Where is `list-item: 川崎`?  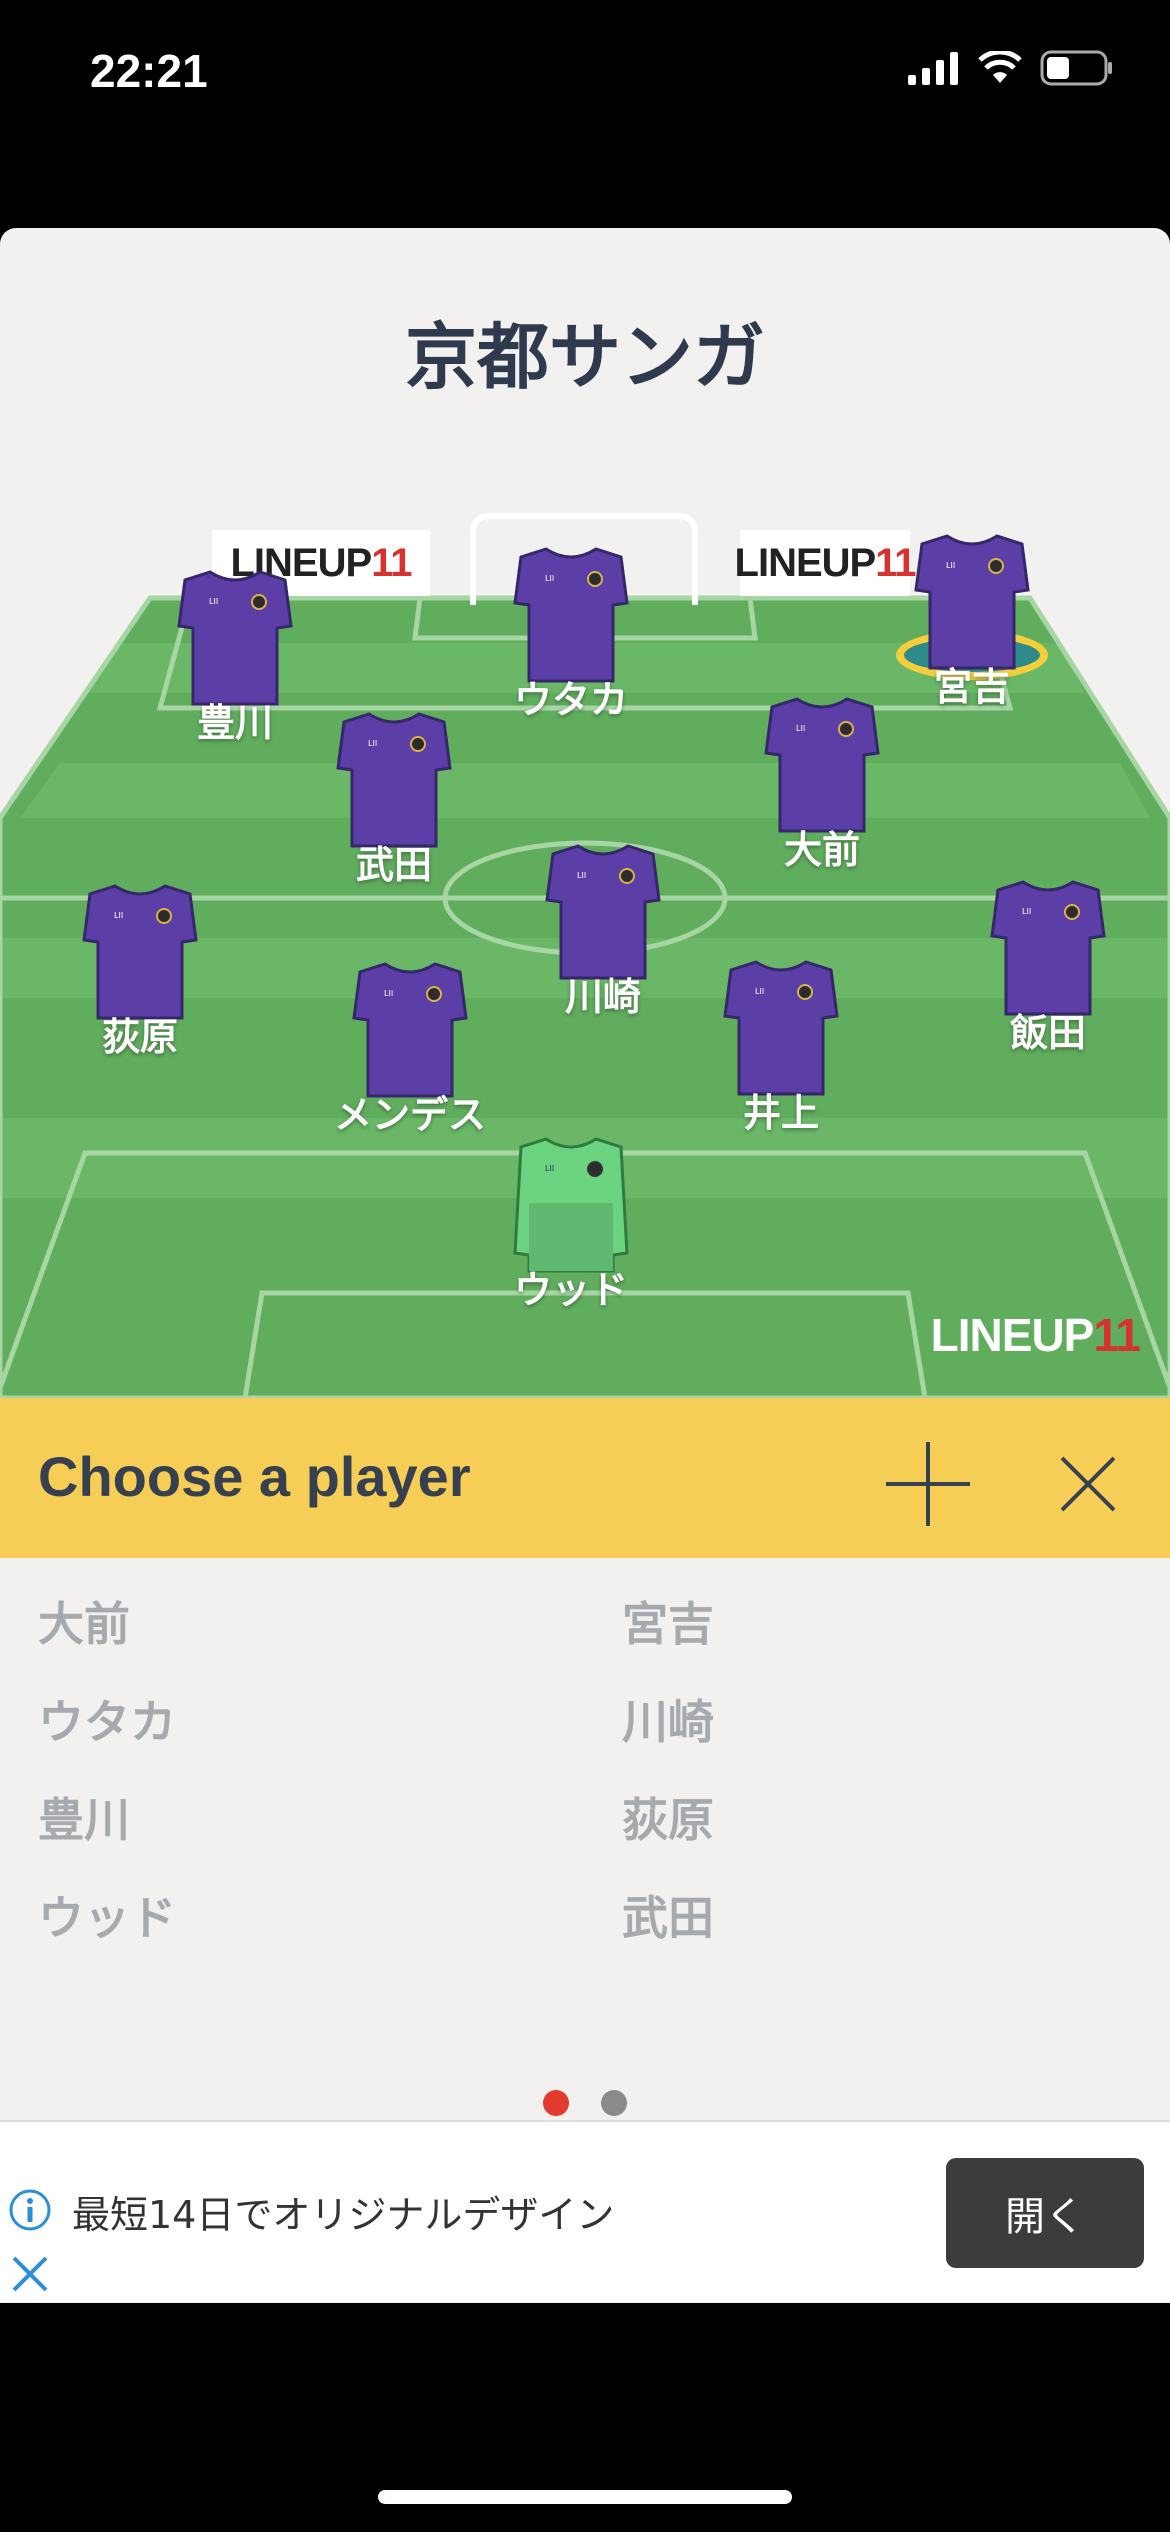
list-item: 川崎 is located at coordinates (668, 1719).